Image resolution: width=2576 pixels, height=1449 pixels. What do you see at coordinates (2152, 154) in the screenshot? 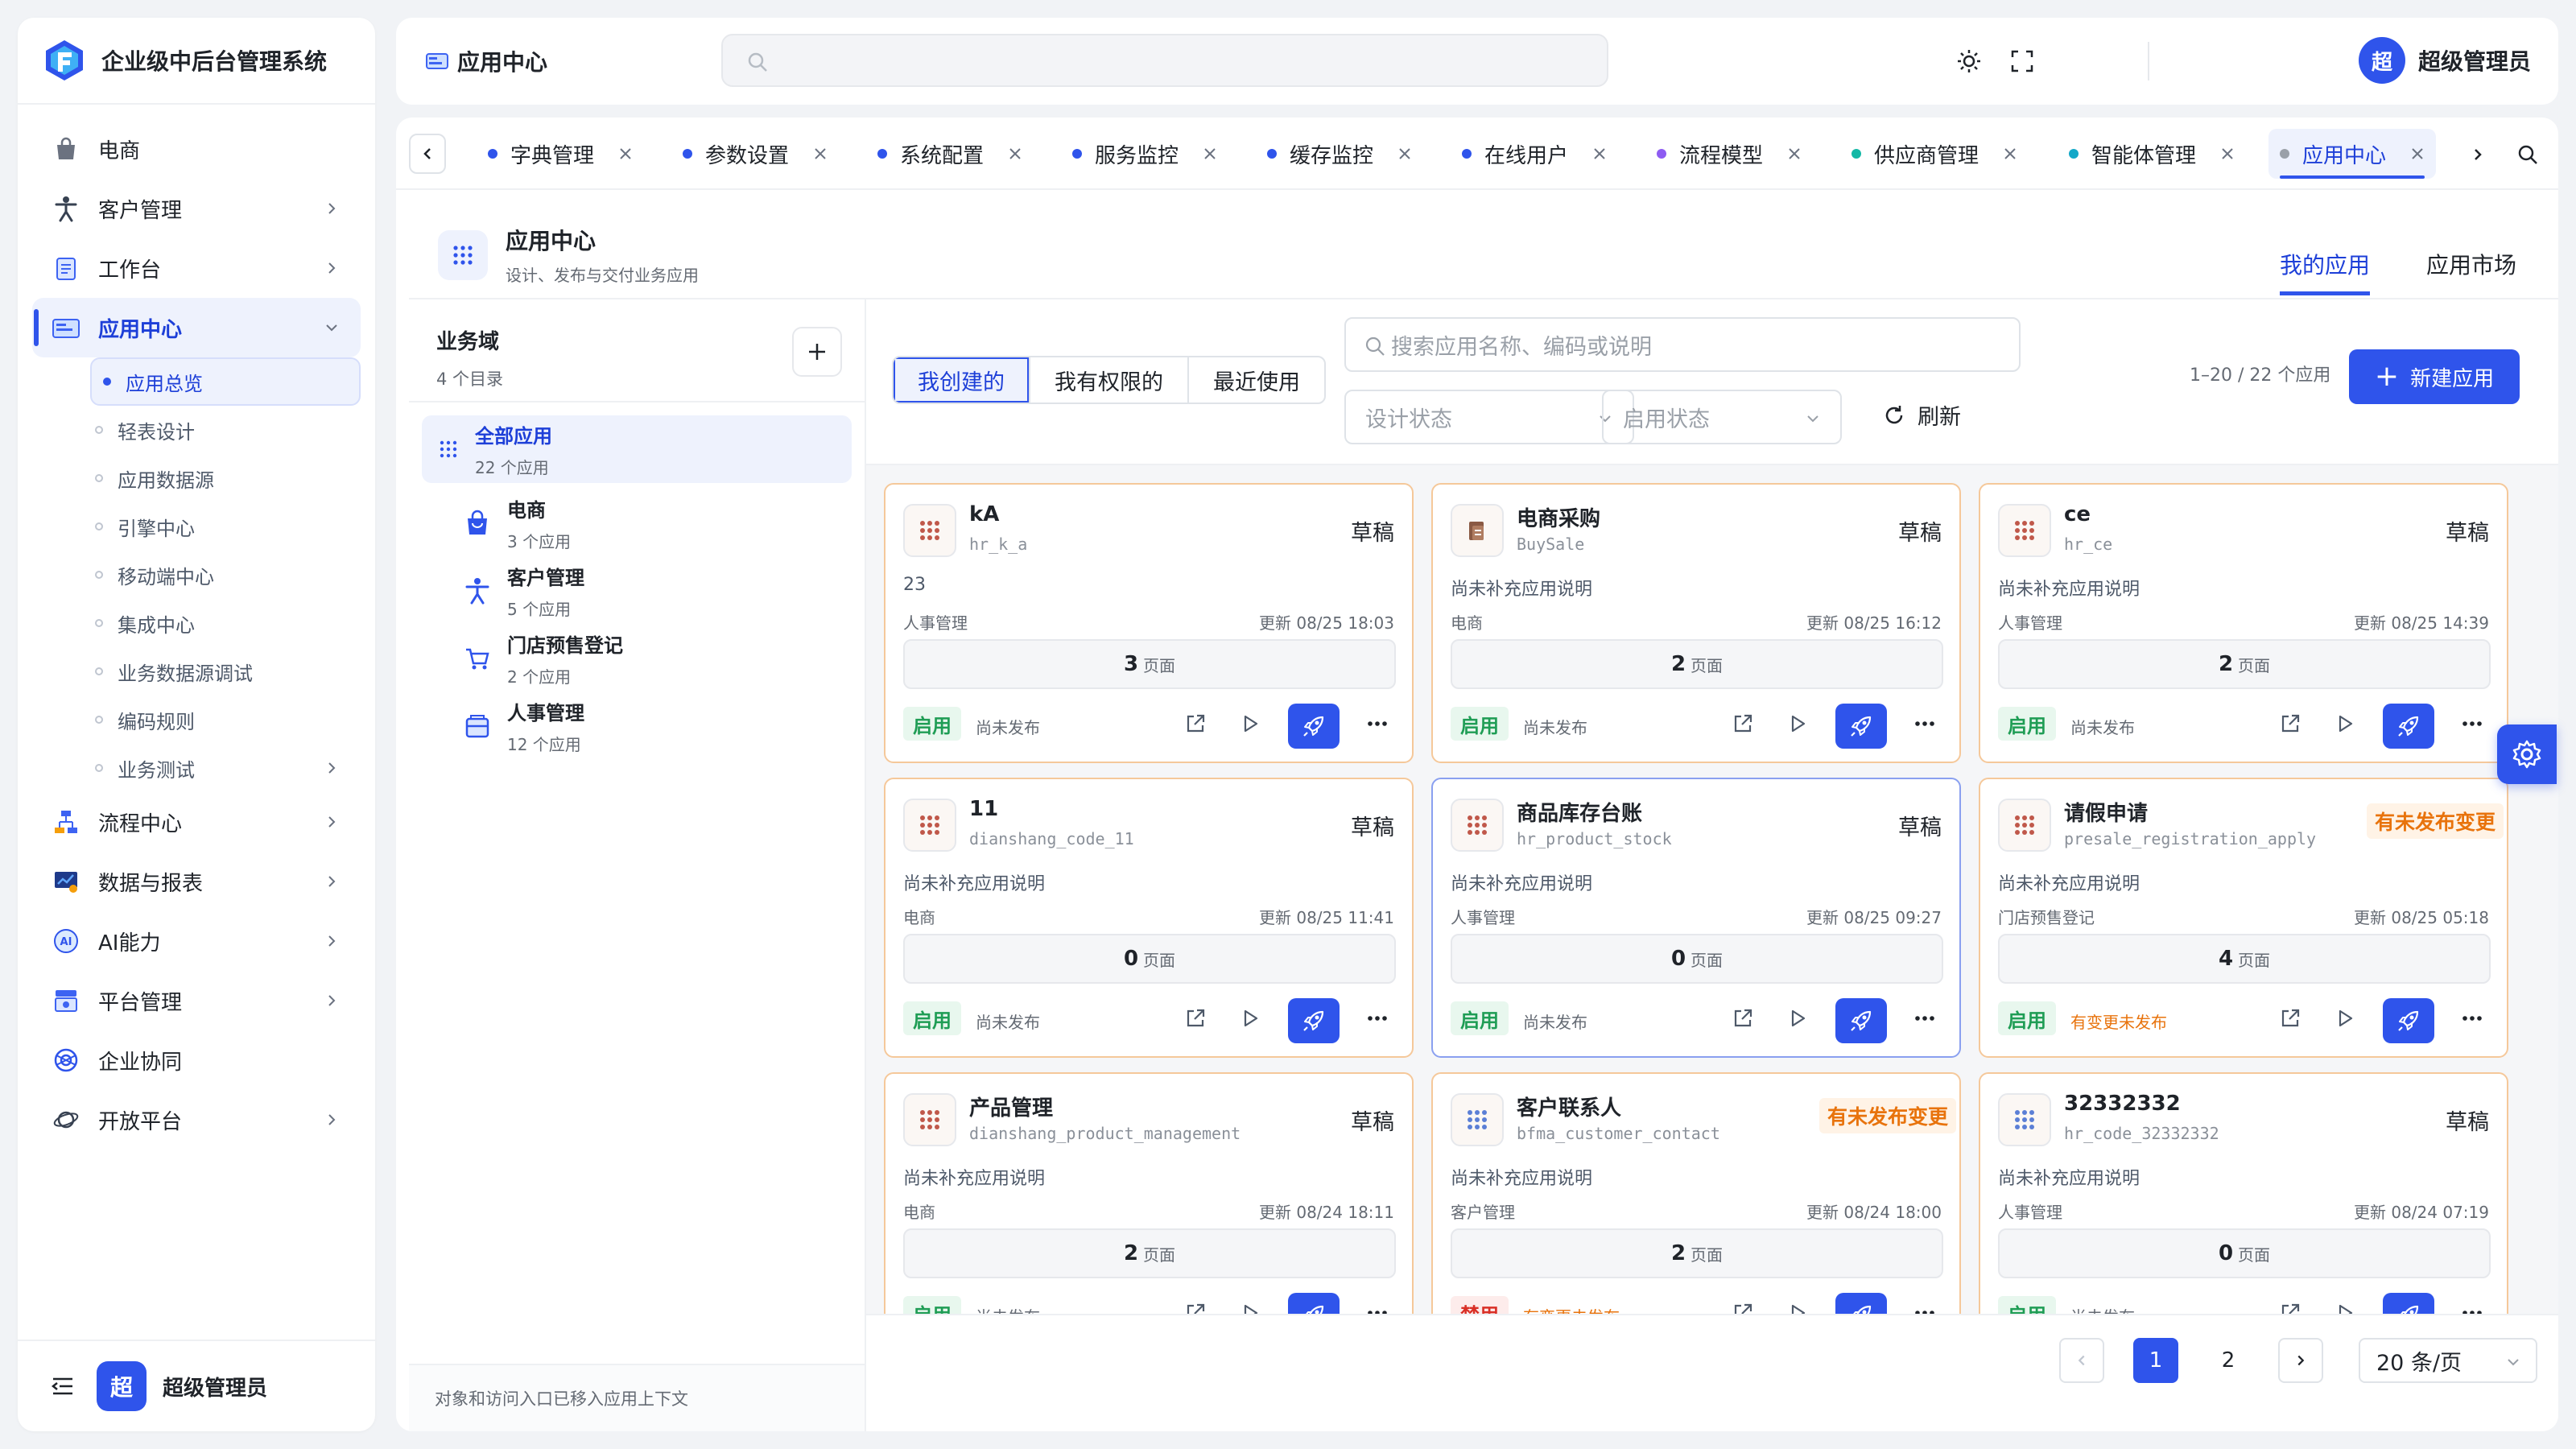
I see `tab-item: 智能体管理` at bounding box center [2152, 154].